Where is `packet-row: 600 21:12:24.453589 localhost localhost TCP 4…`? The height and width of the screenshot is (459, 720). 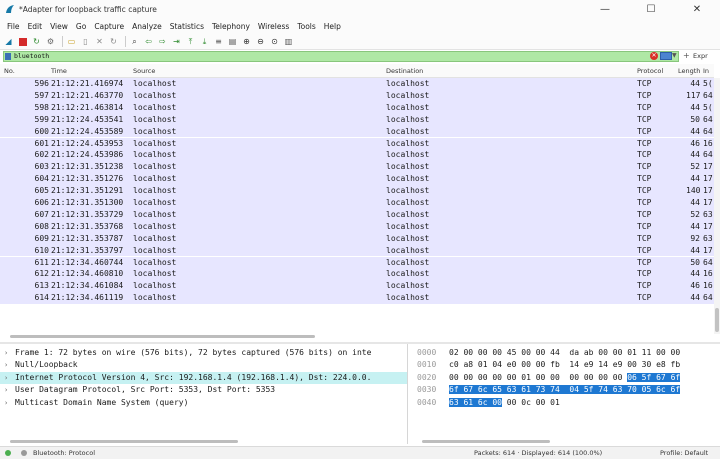
packet-row: 600 21:12:24.453589 localhost localhost TCP 4… is located at coordinates (357, 131).